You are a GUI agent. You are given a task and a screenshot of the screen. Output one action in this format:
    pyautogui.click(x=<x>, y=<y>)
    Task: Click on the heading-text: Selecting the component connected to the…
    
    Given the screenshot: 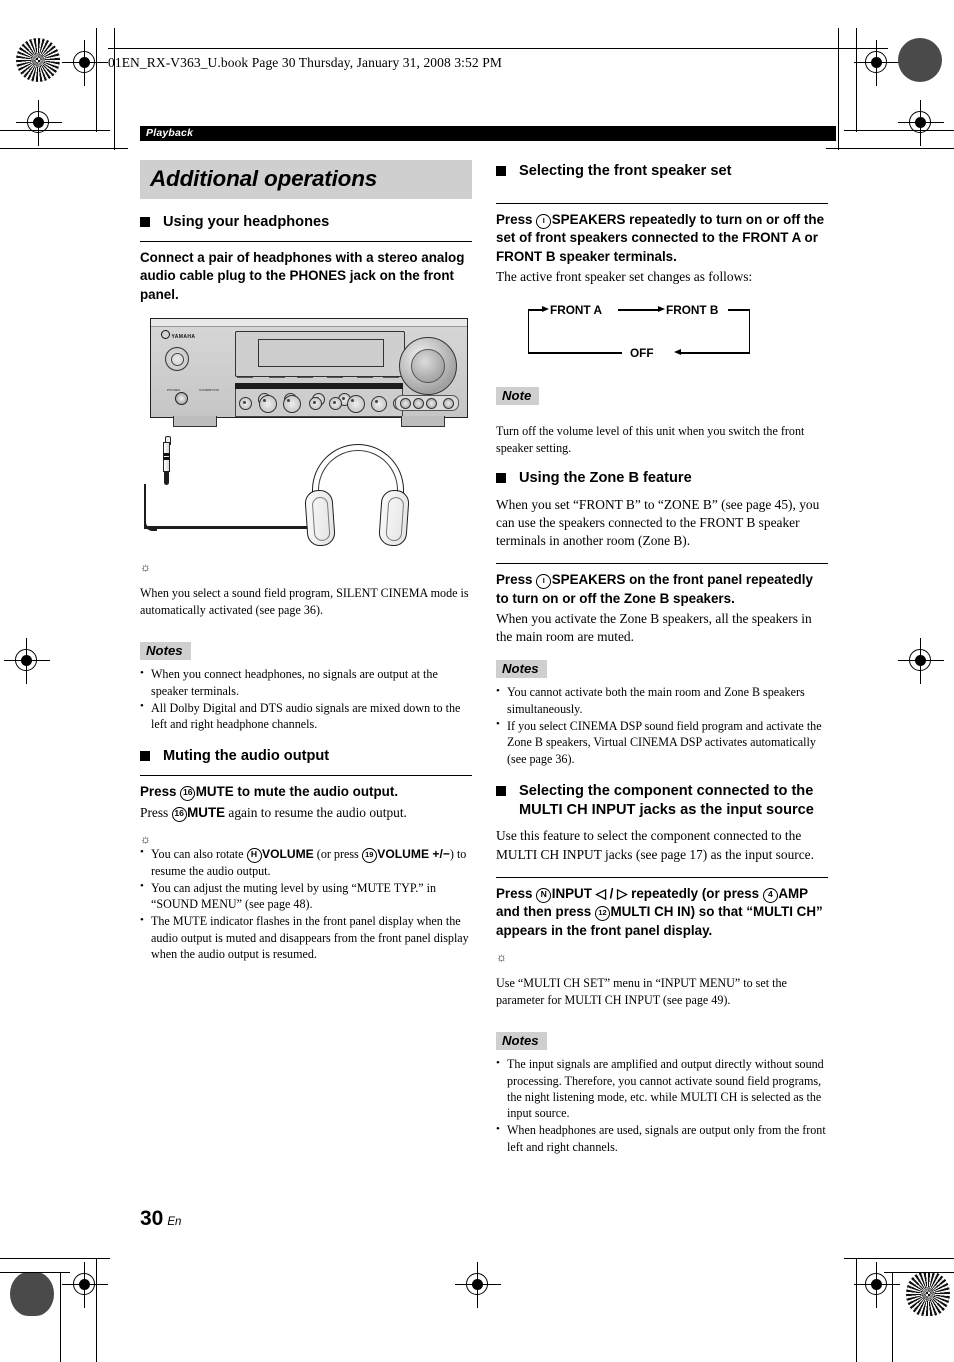 What is the action you would take?
    pyautogui.click(x=666, y=800)
    